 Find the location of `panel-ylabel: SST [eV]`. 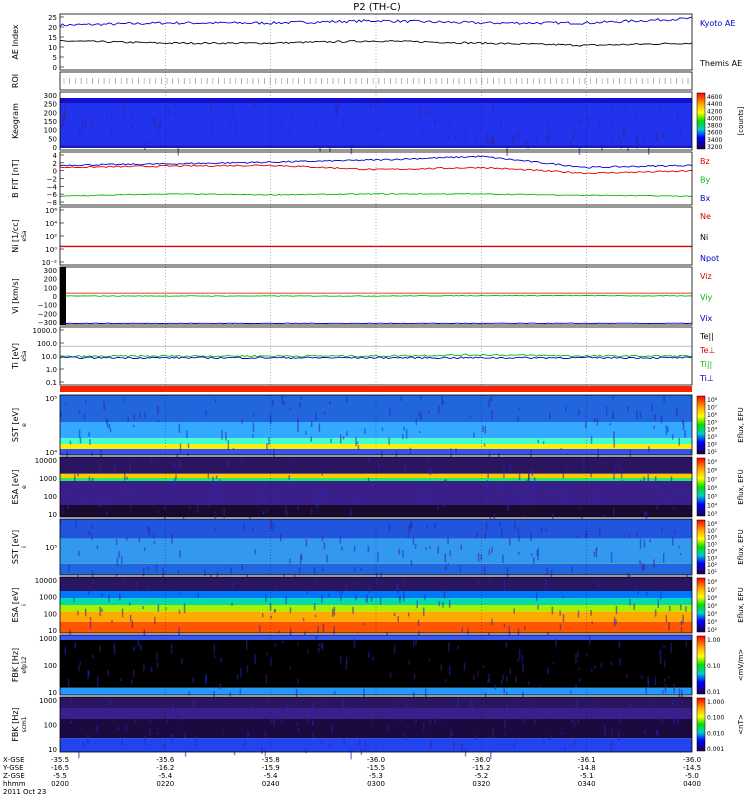

panel-ylabel: SST [eV] is located at coordinates (15, 547).